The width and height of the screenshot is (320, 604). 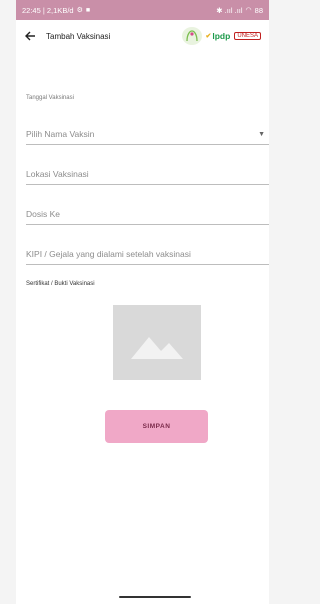 What do you see at coordinates (261, 134) in the screenshot?
I see `chevron-down-icon: ▼` at bounding box center [261, 134].